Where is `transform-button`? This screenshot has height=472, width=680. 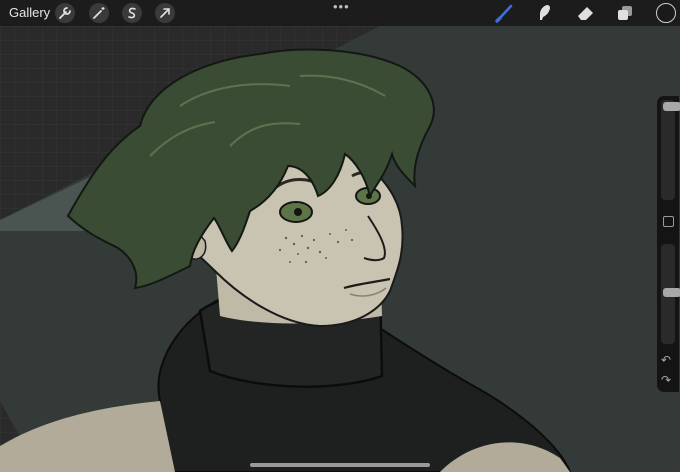 transform-button is located at coordinates (165, 13).